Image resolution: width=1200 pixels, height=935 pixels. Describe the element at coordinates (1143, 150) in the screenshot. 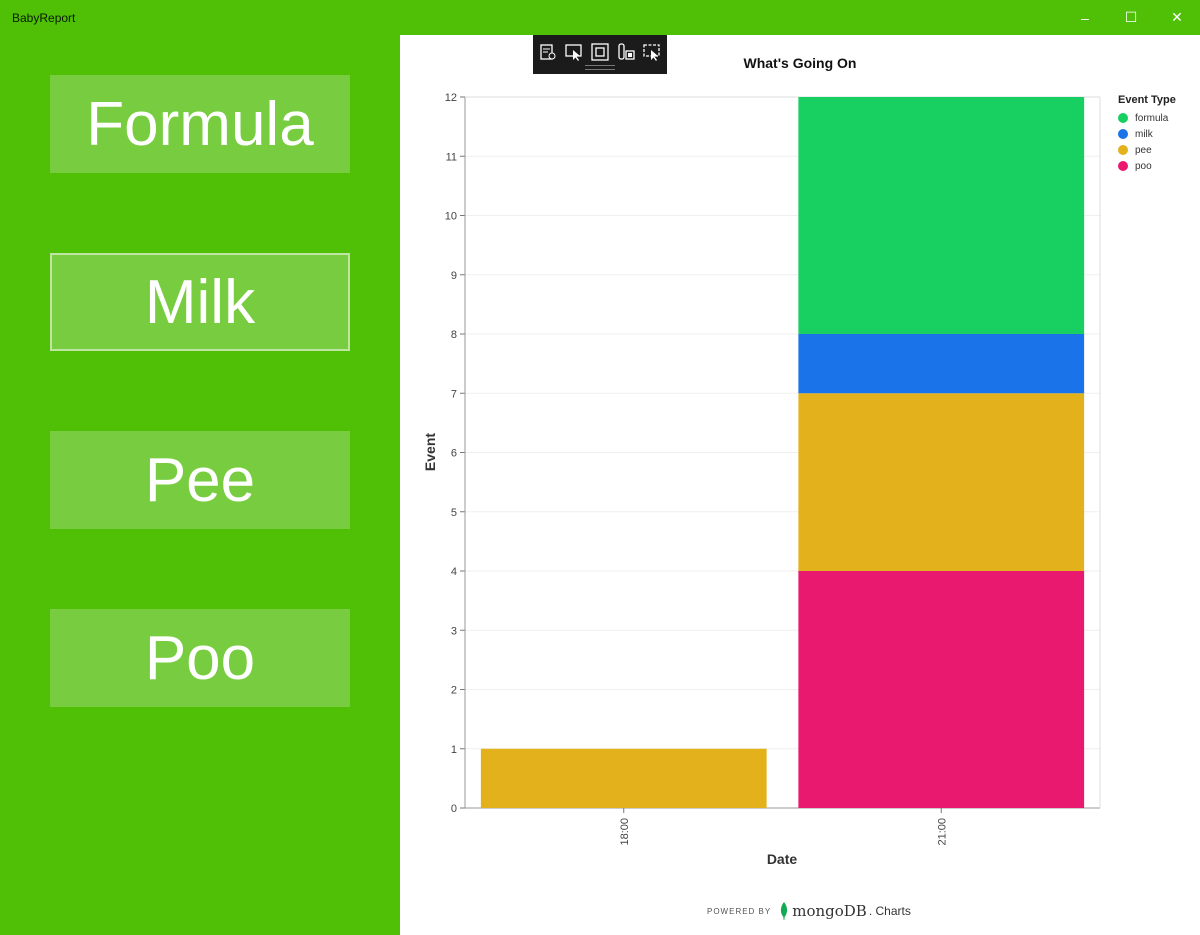

I see `legend-label: pee` at that location.